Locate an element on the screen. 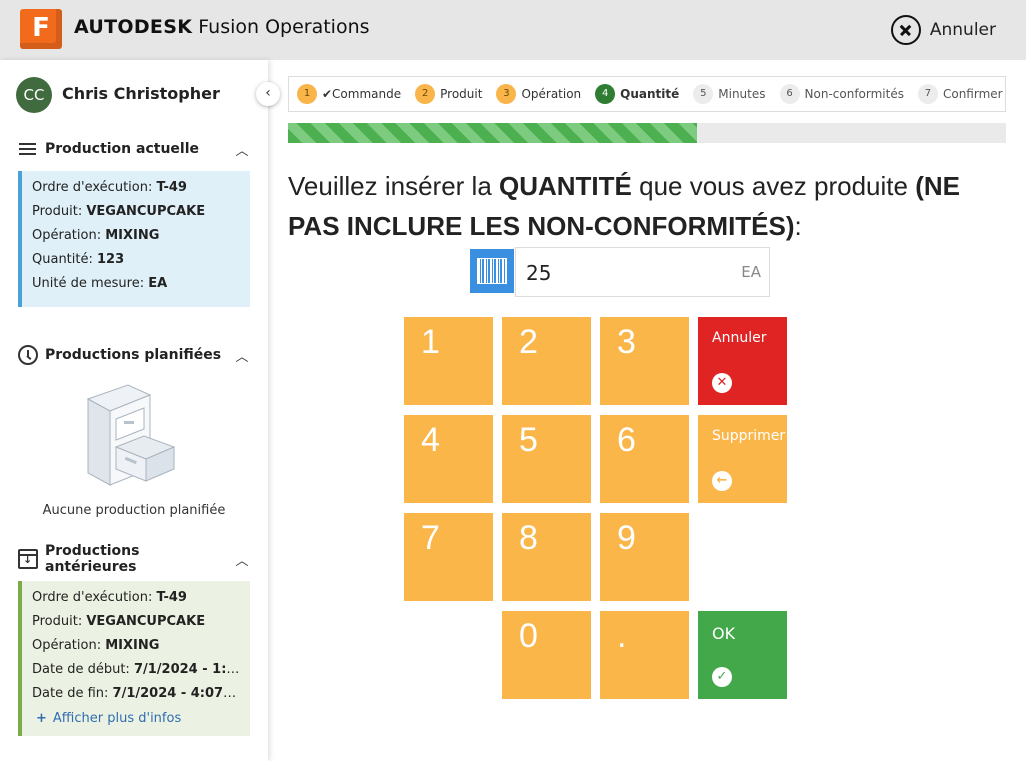  step-minutes: 5 Minutes is located at coordinates (729, 94).